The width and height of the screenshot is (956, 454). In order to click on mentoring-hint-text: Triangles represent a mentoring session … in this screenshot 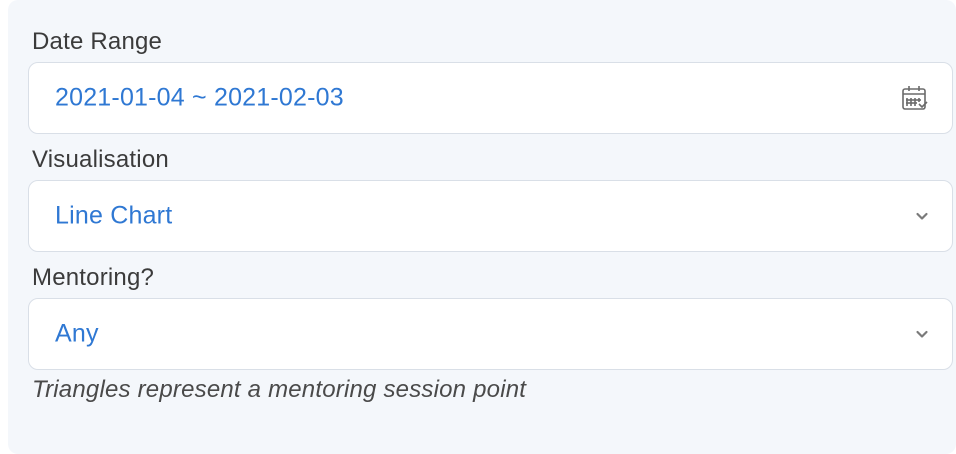, I will do `click(279, 389)`.